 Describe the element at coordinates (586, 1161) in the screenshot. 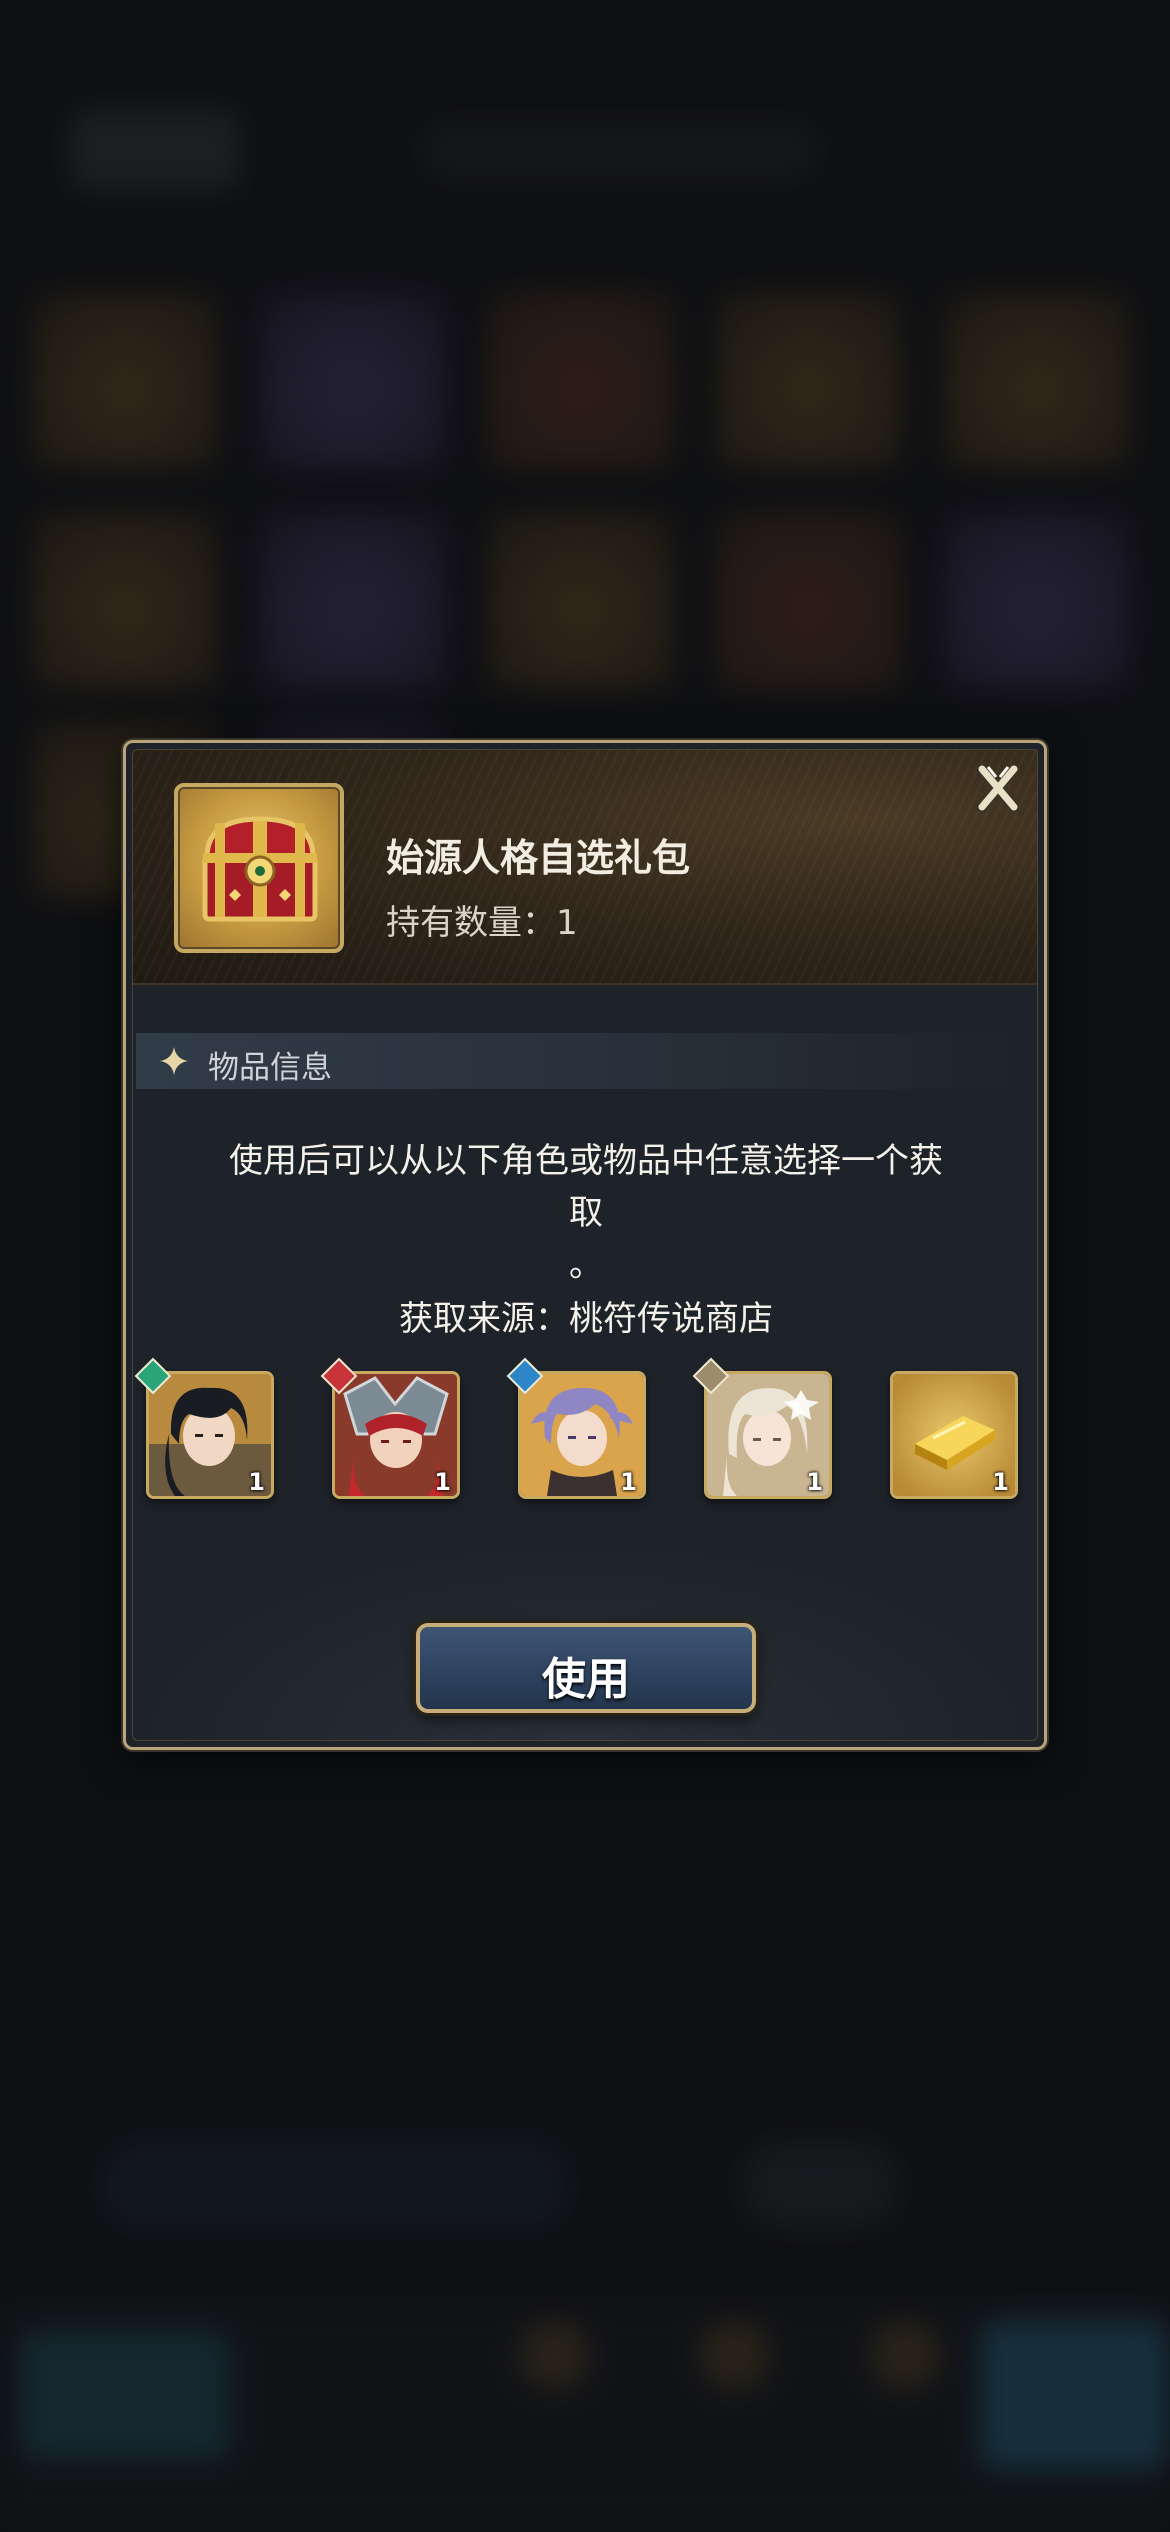

I see `description-line: 使用后可以从以下角色或物品中任意选择一个获` at that location.